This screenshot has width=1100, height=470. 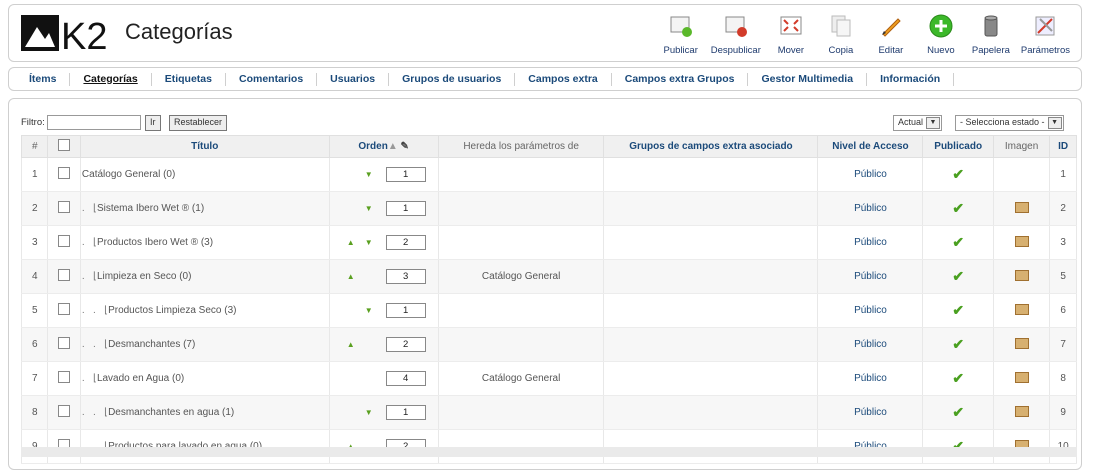 I want to click on edit-button: Editar, so click(x=891, y=34).